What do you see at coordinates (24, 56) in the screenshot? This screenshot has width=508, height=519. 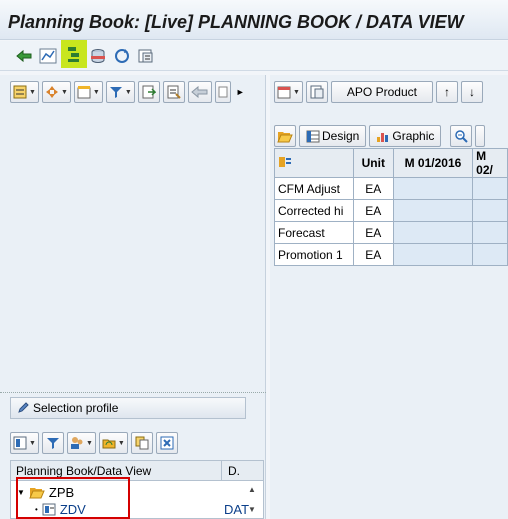 I see `back-arrow-icon` at bounding box center [24, 56].